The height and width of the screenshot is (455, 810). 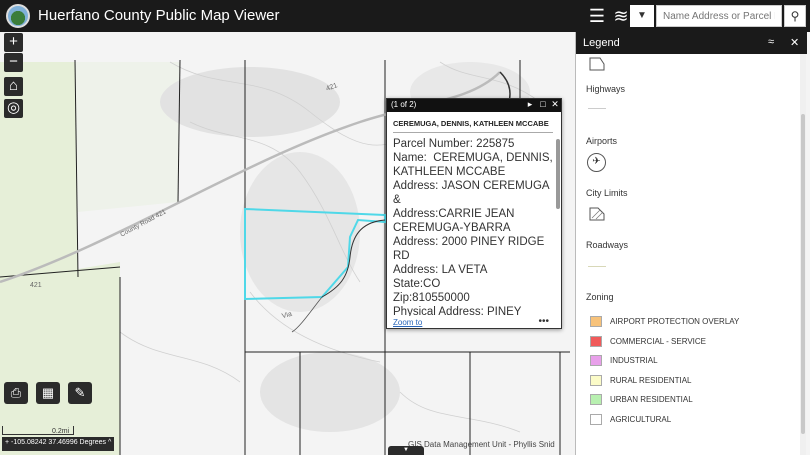 What do you see at coordinates (470, 249) in the screenshot?
I see `popup-field: Address: 2000 PINEY RIDGE RD` at bounding box center [470, 249].